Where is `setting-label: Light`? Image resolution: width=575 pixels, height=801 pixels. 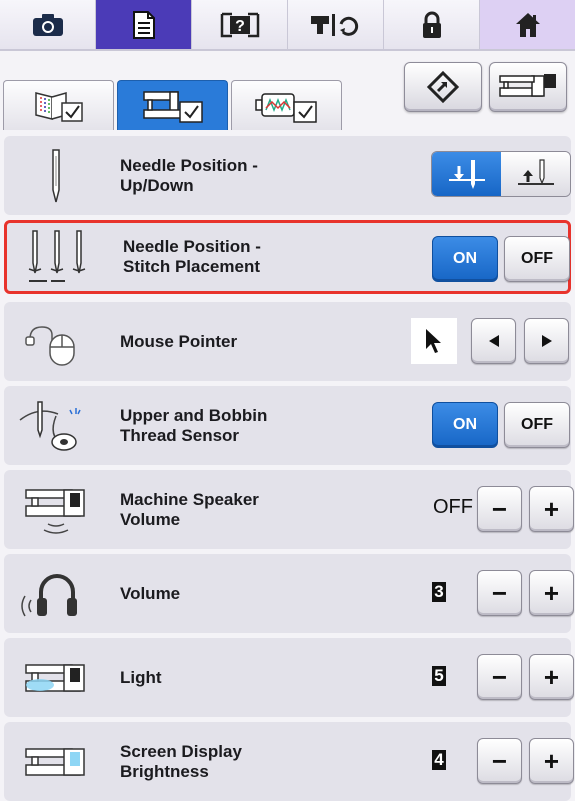
setting-label: Light is located at coordinates (141, 677).